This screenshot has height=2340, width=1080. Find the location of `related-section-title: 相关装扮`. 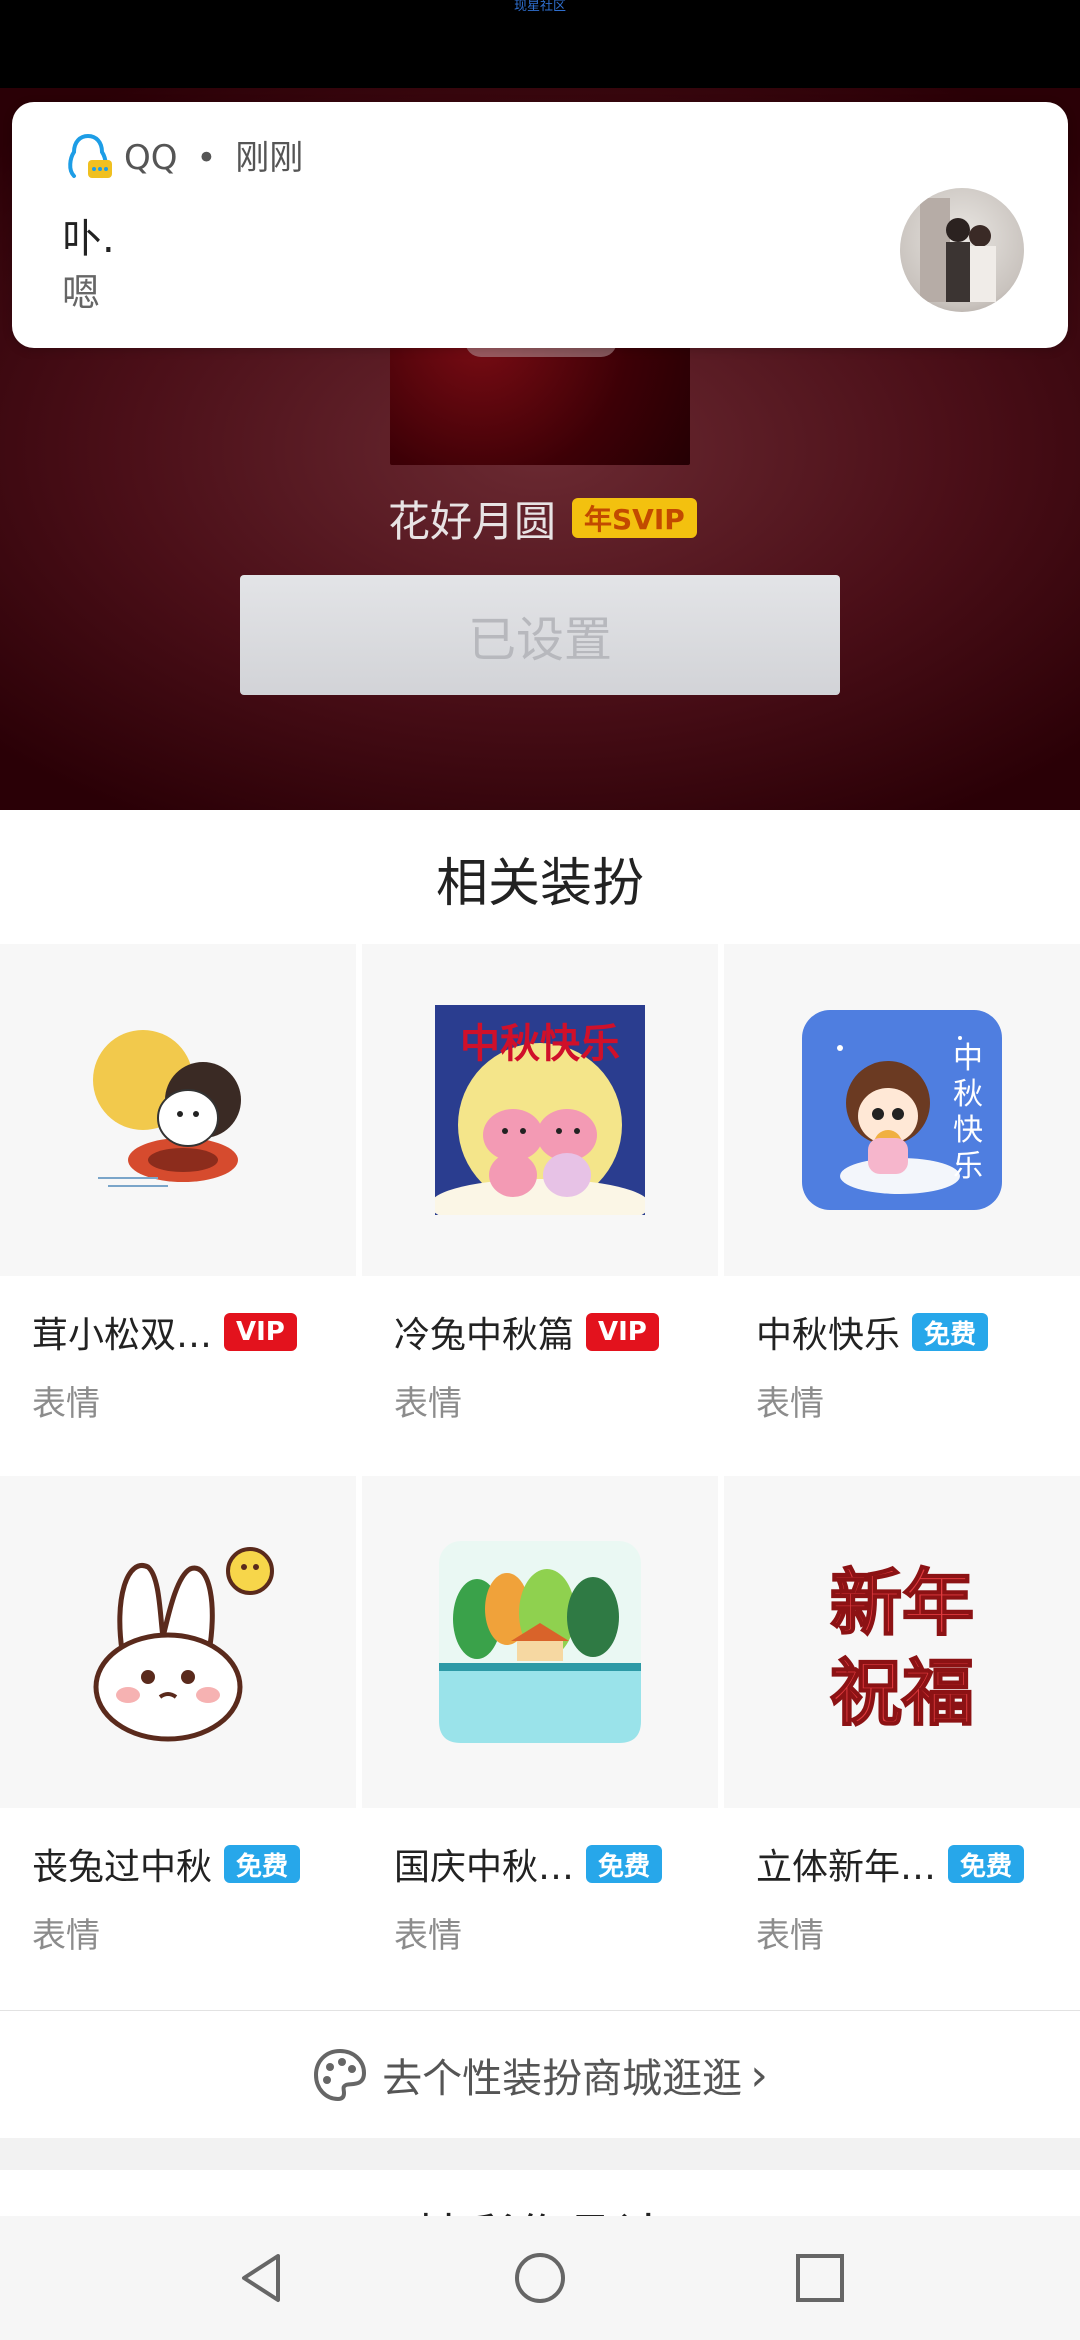

related-section-title: 相关装扮 is located at coordinates (539, 883).